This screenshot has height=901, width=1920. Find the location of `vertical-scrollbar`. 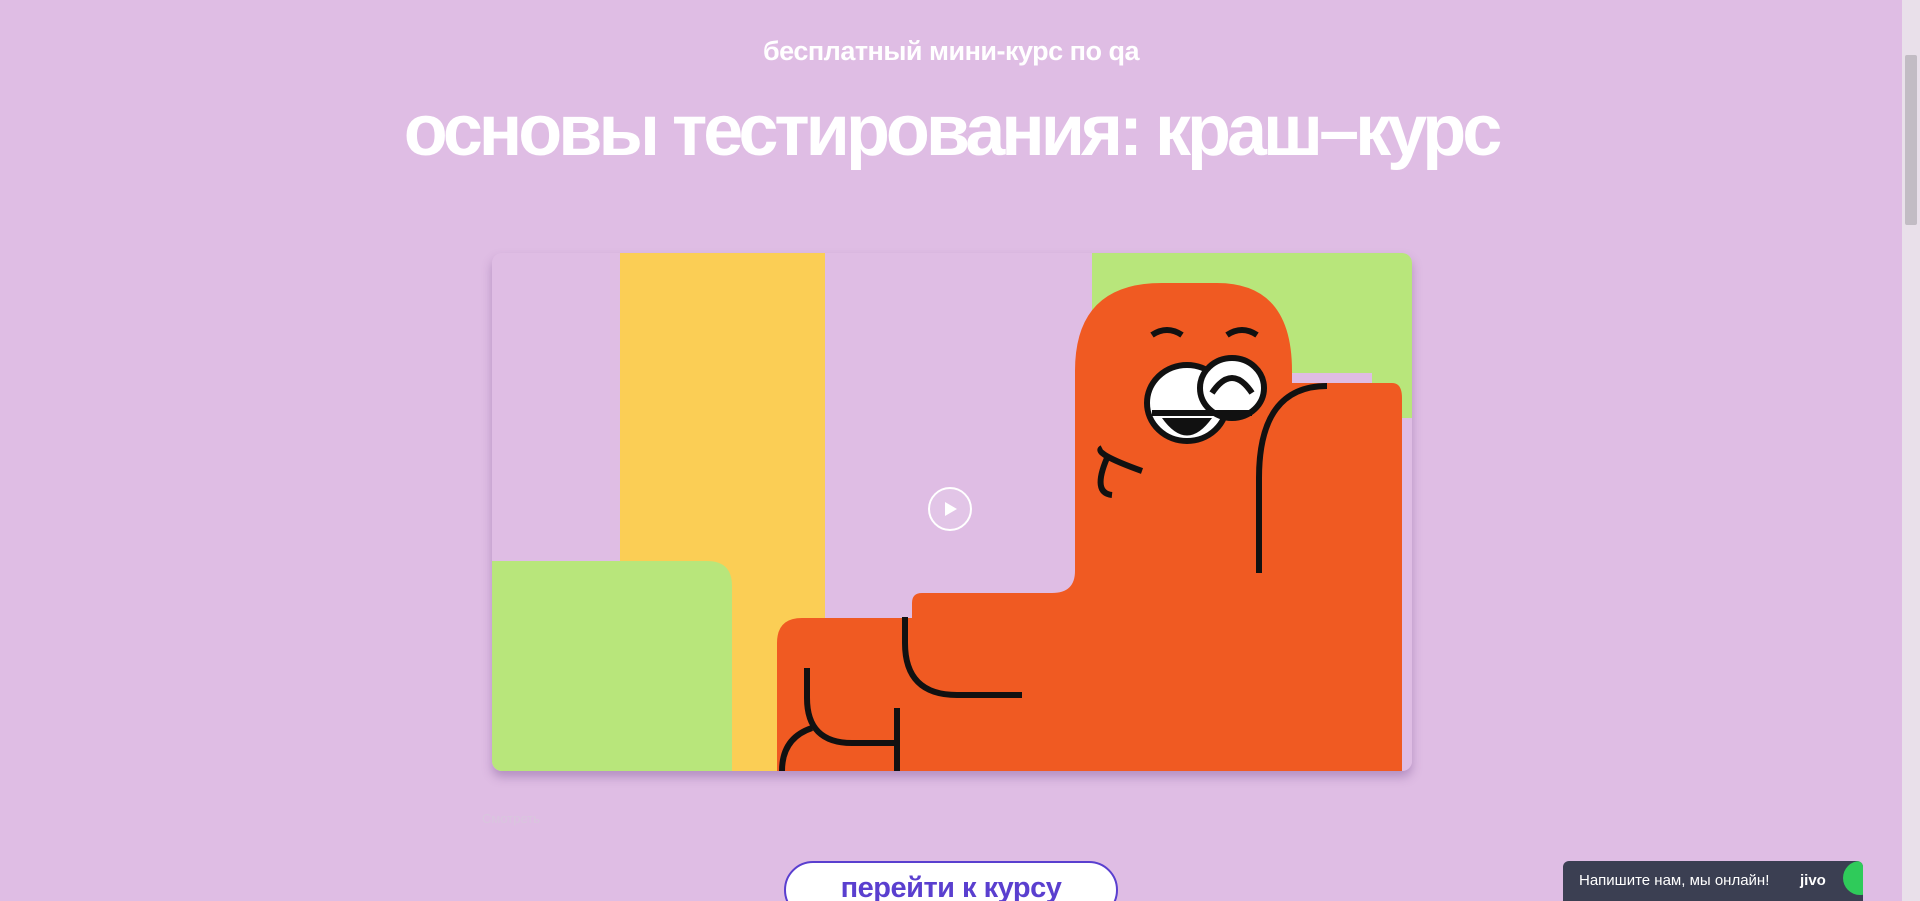

vertical-scrollbar is located at coordinates (1911, 450).